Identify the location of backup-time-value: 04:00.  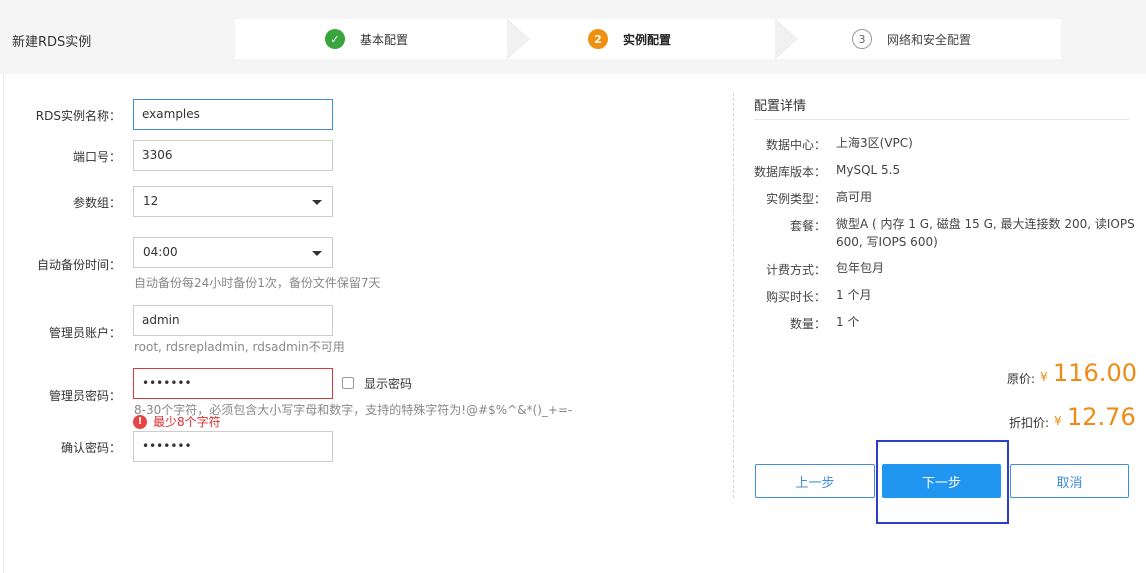
(160, 252).